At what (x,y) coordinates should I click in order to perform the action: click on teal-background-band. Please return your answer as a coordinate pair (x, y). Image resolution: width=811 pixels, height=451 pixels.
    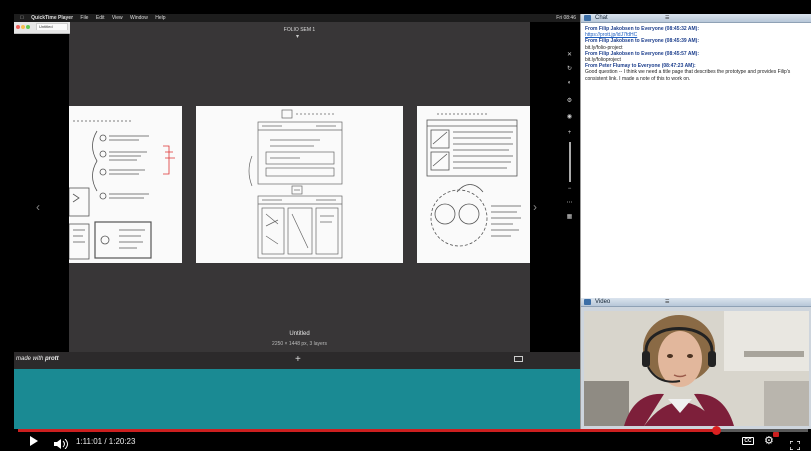
    Looking at the image, I should click on (297, 399).